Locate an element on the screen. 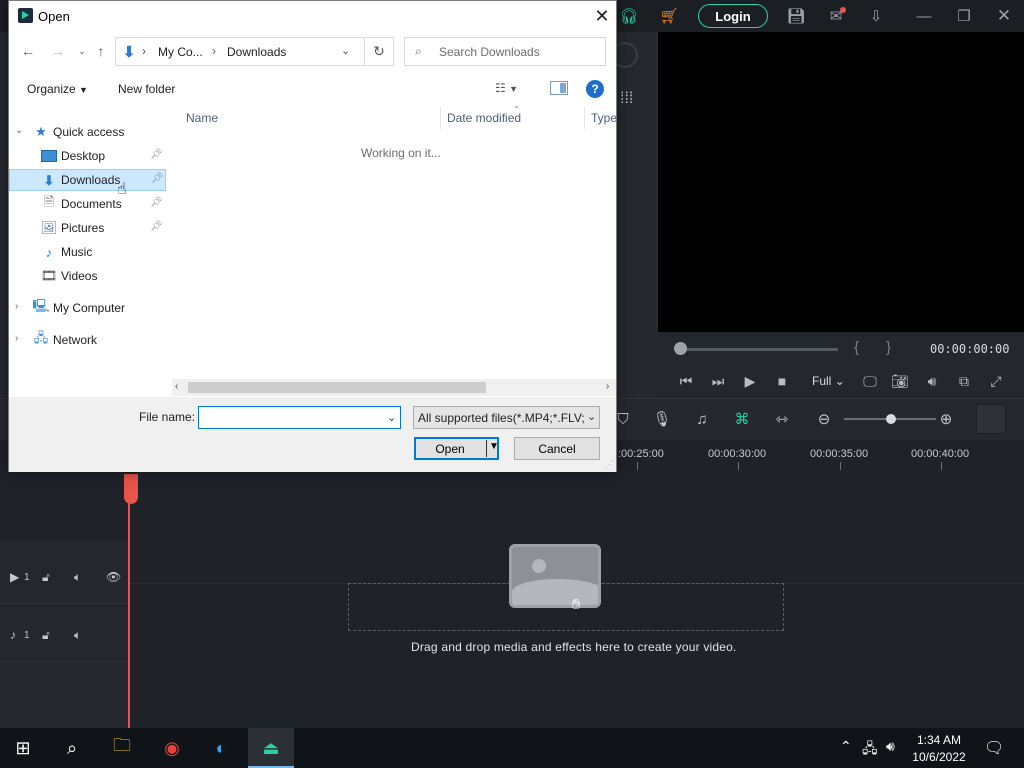 The height and width of the screenshot is (768, 1024). open-button: Open ▼ is located at coordinates (456, 448).